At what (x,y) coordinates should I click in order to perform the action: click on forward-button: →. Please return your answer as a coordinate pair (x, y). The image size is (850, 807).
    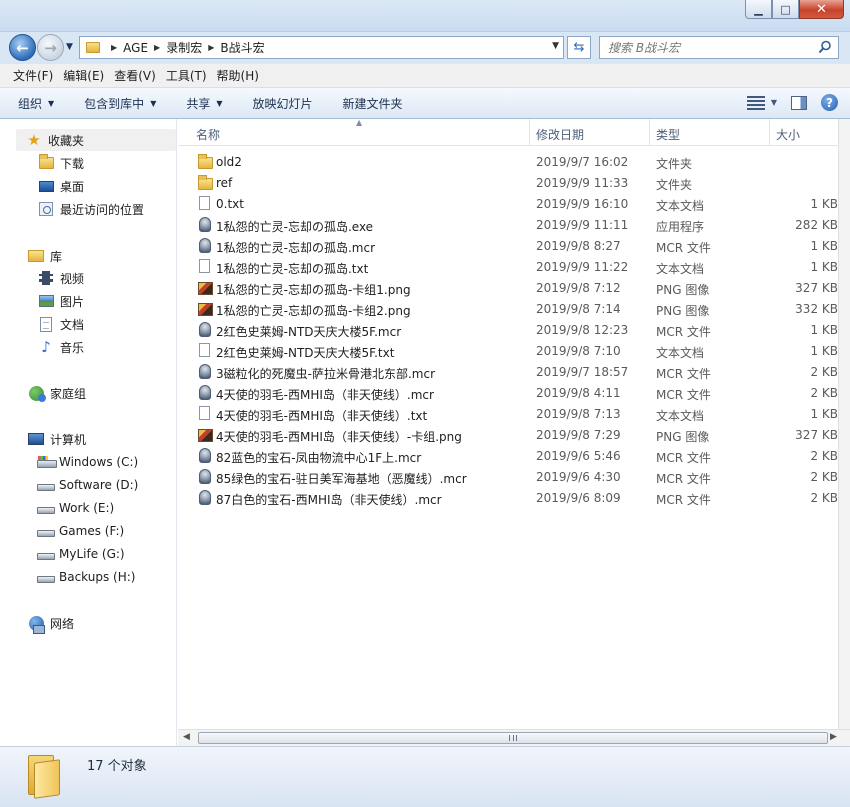
    Looking at the image, I should click on (50, 47).